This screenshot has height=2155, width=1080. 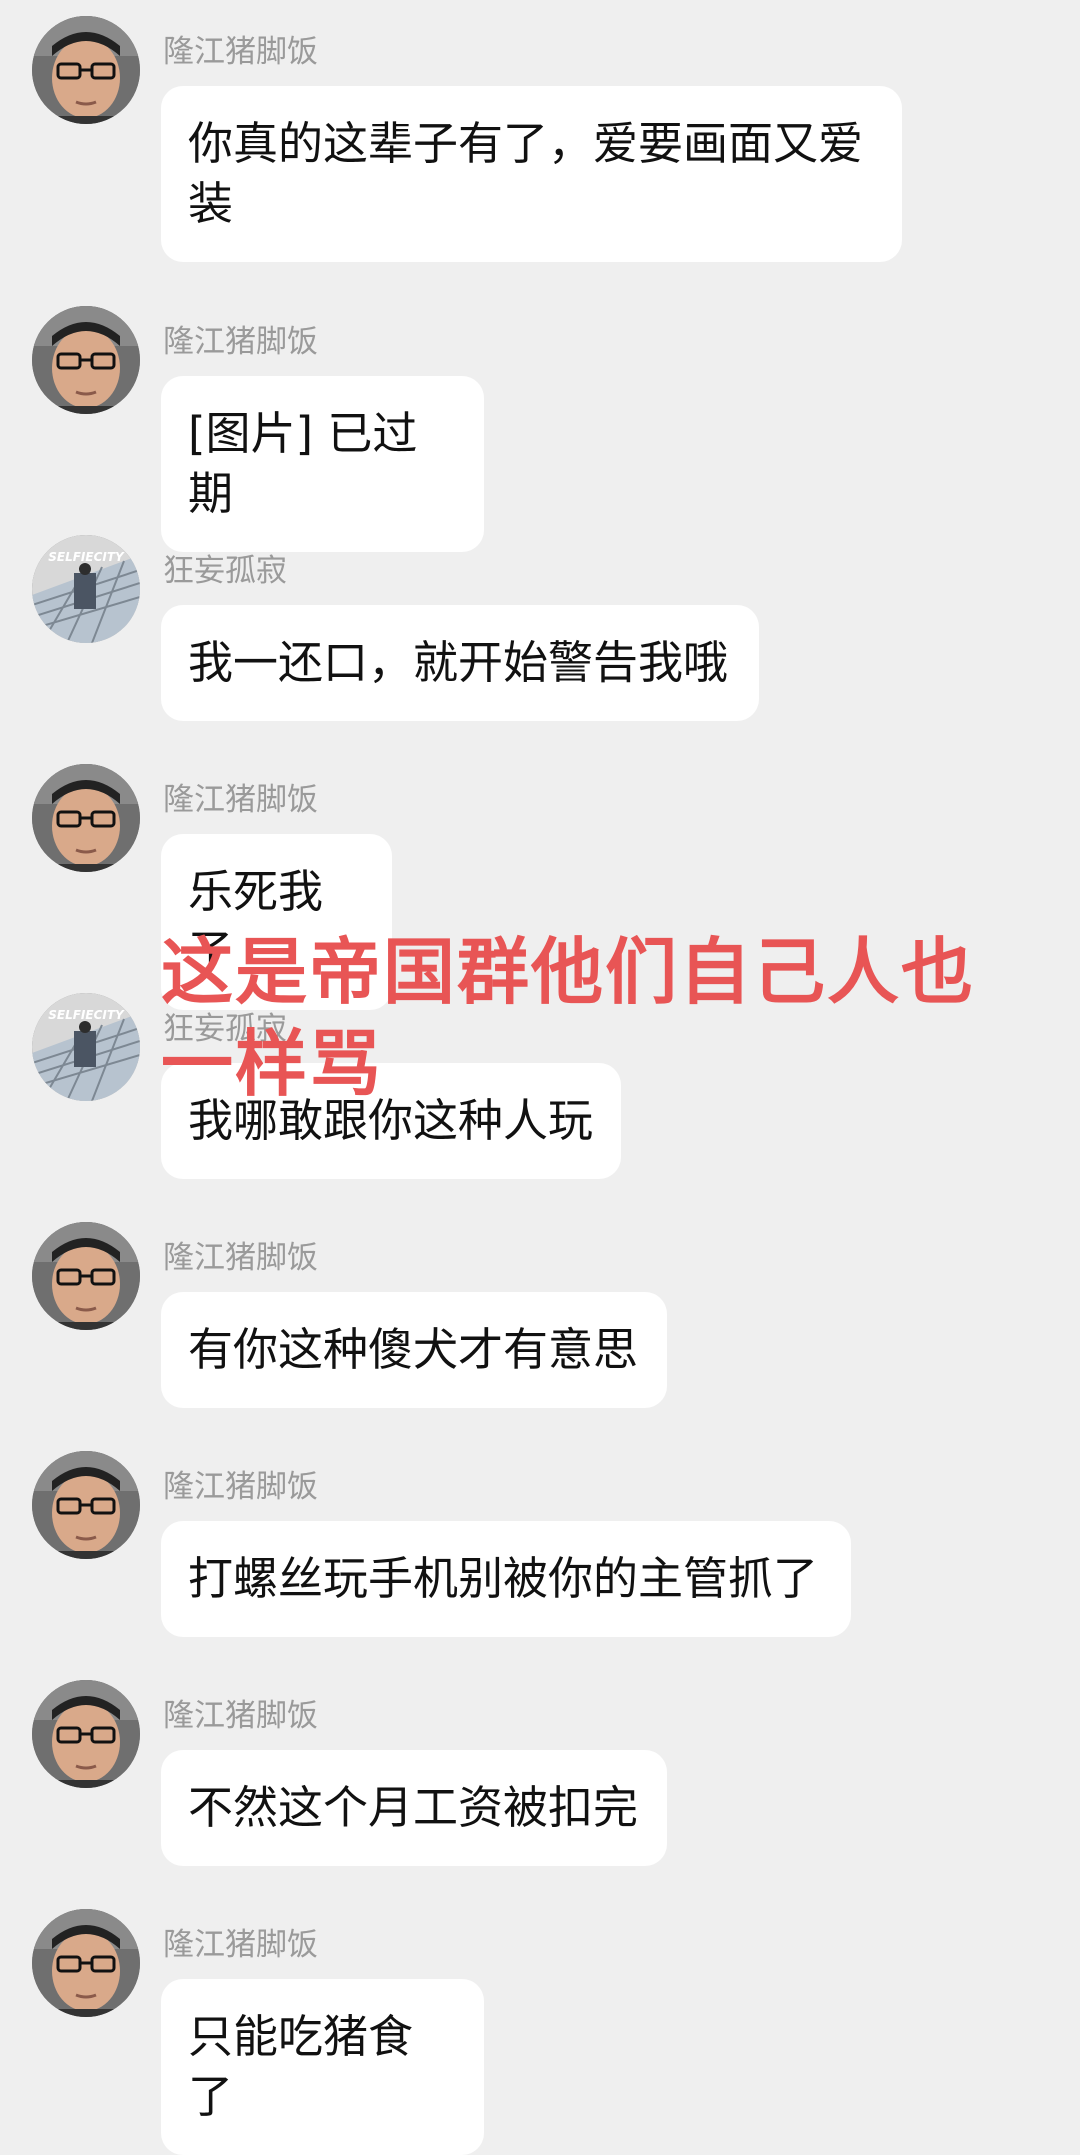 What do you see at coordinates (322, 464) in the screenshot?
I see `message-bubble: [图片] 已过期` at bounding box center [322, 464].